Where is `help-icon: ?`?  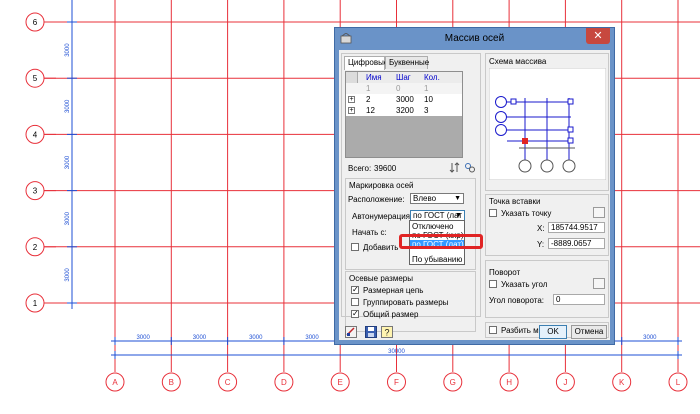
help-icon: ? is located at coordinates (387, 332).